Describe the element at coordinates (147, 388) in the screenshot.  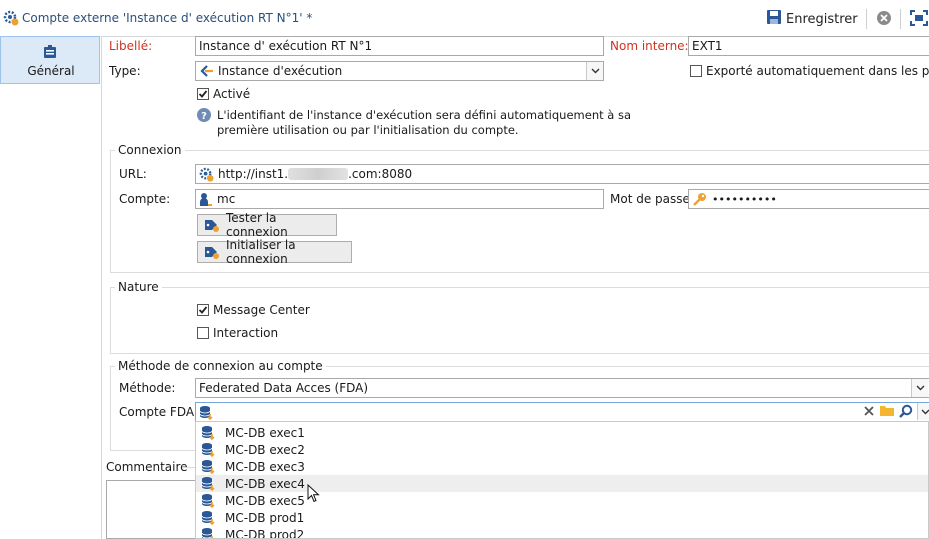
I see `methode-label: Méthode:` at that location.